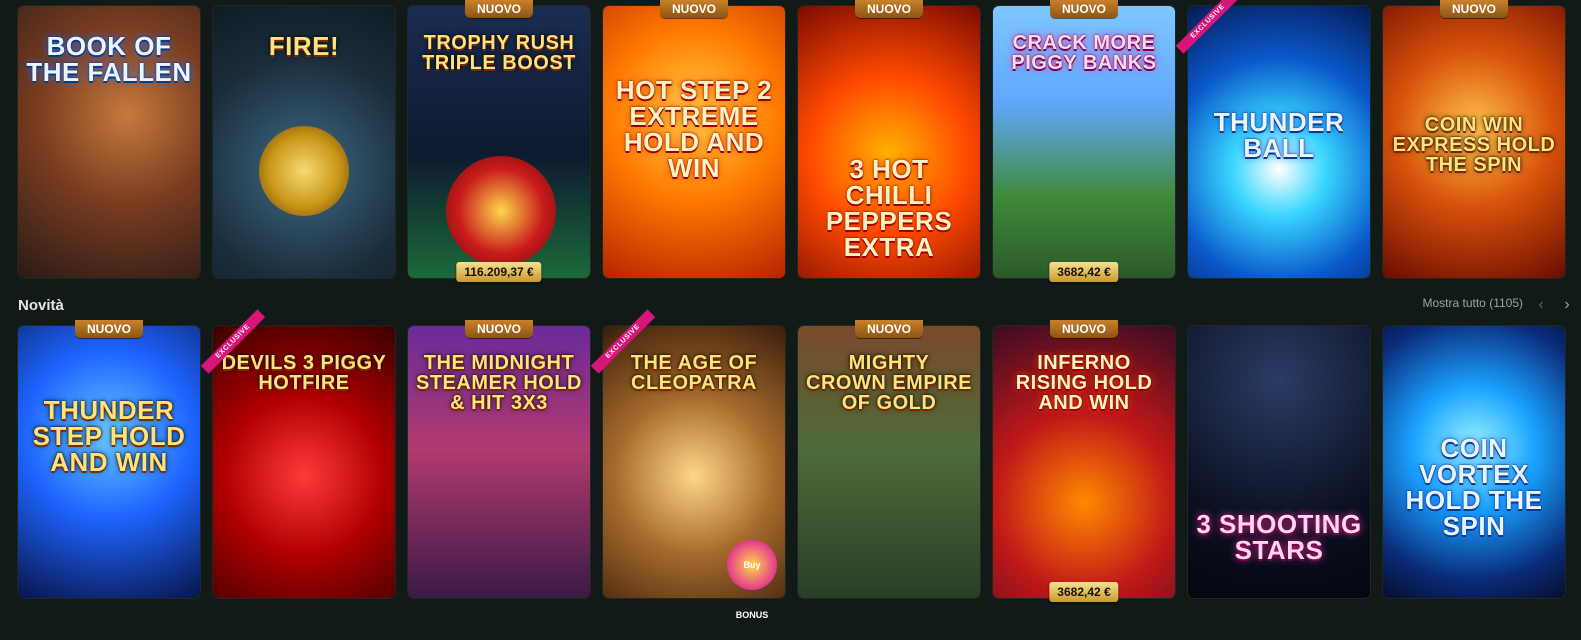  Describe the element at coordinates (1473, 303) in the screenshot. I see `show-all-link: Mostra tutto (1105)` at that location.